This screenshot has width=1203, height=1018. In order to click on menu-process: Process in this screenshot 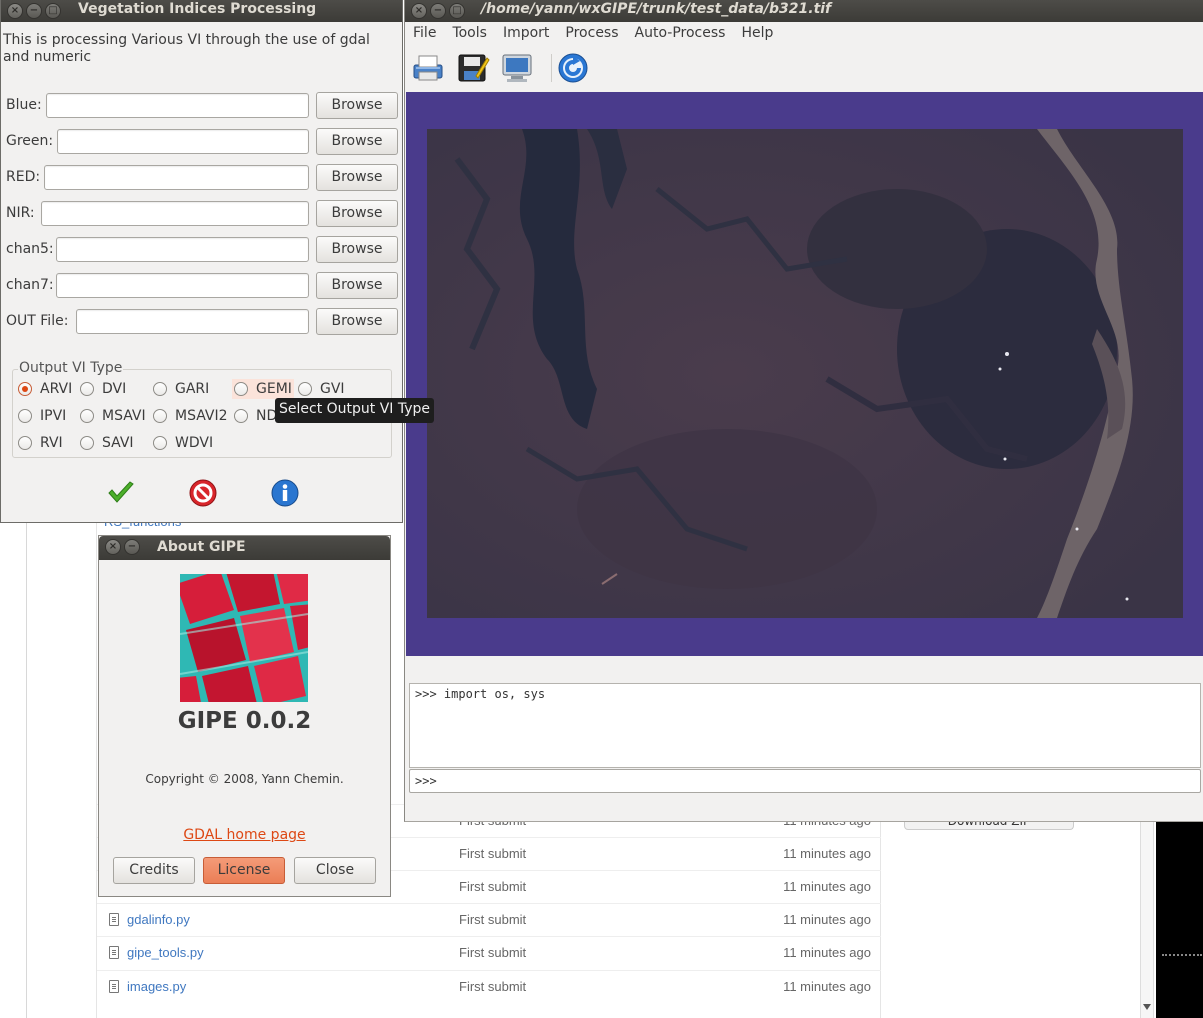, I will do `click(591, 34)`.